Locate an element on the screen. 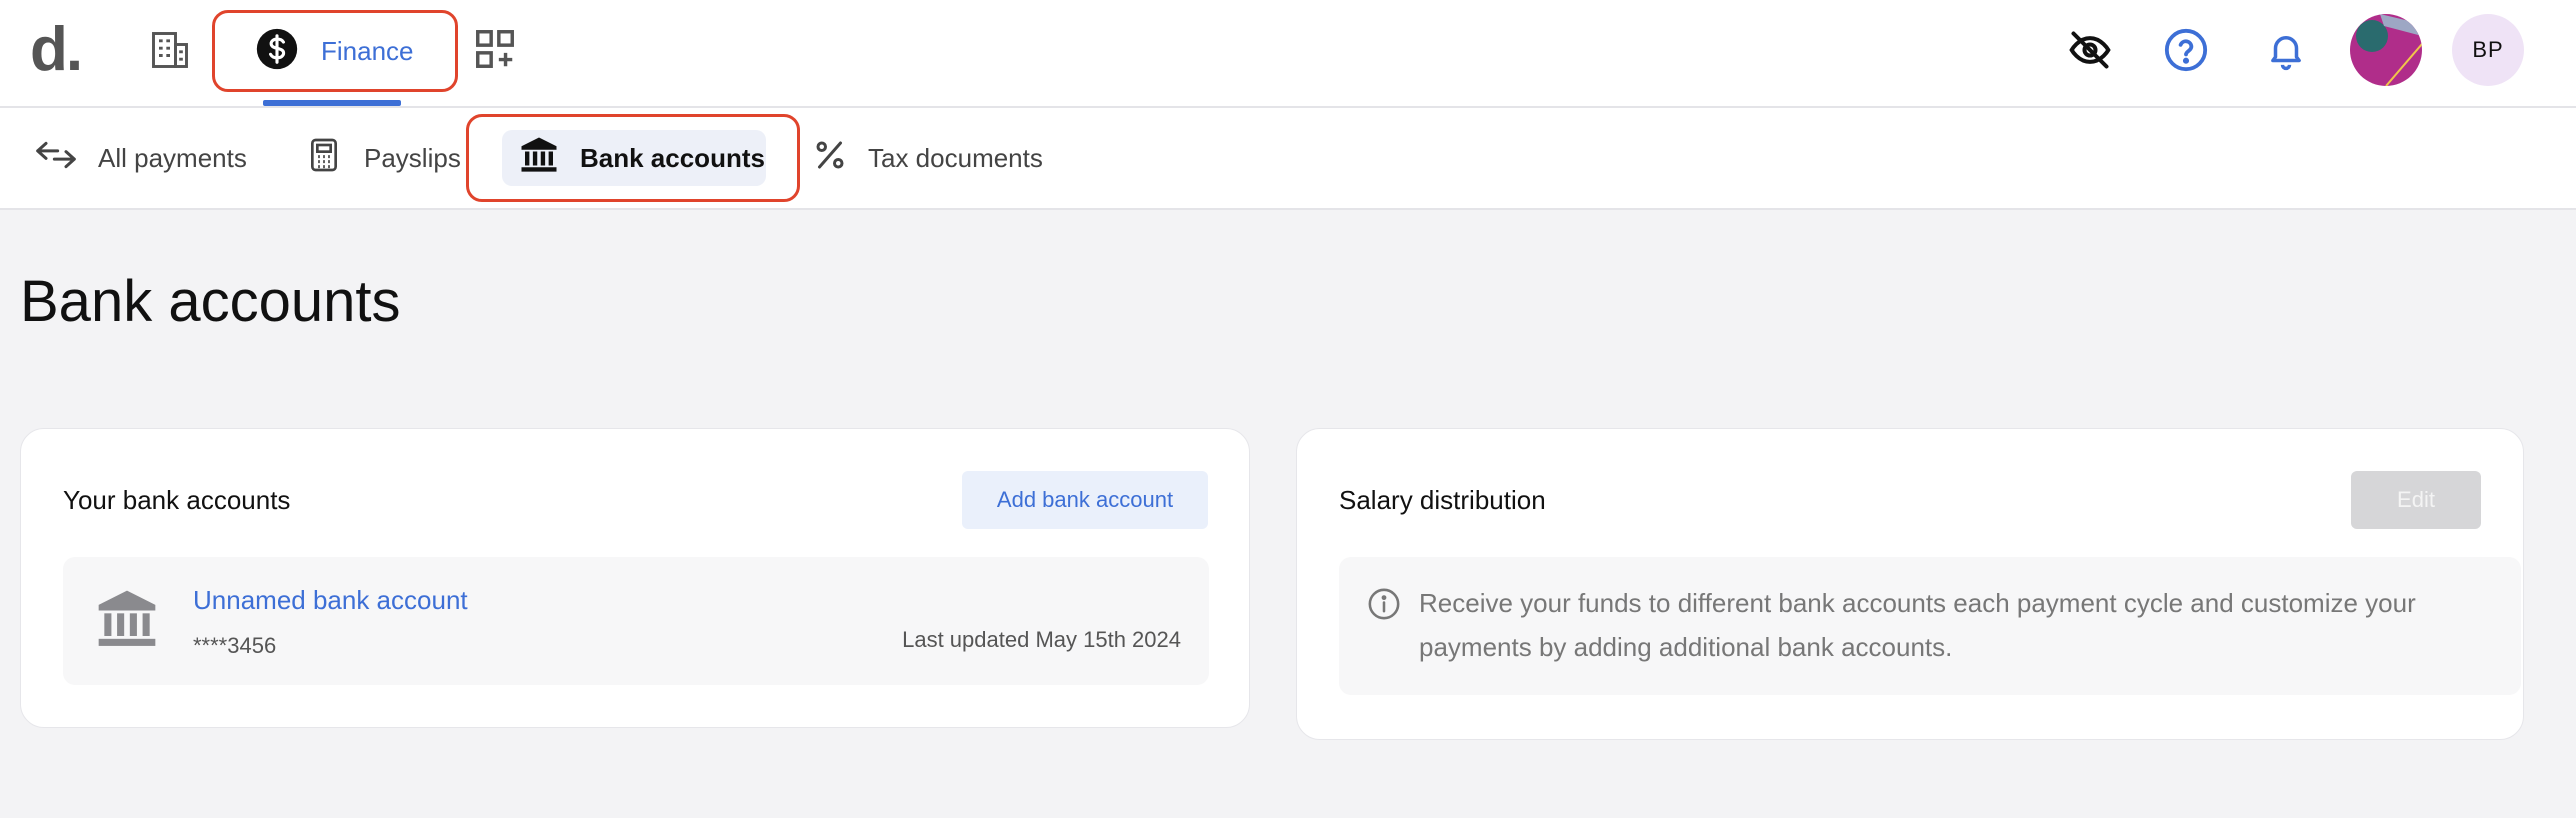  company-building-icon is located at coordinates (170, 50).